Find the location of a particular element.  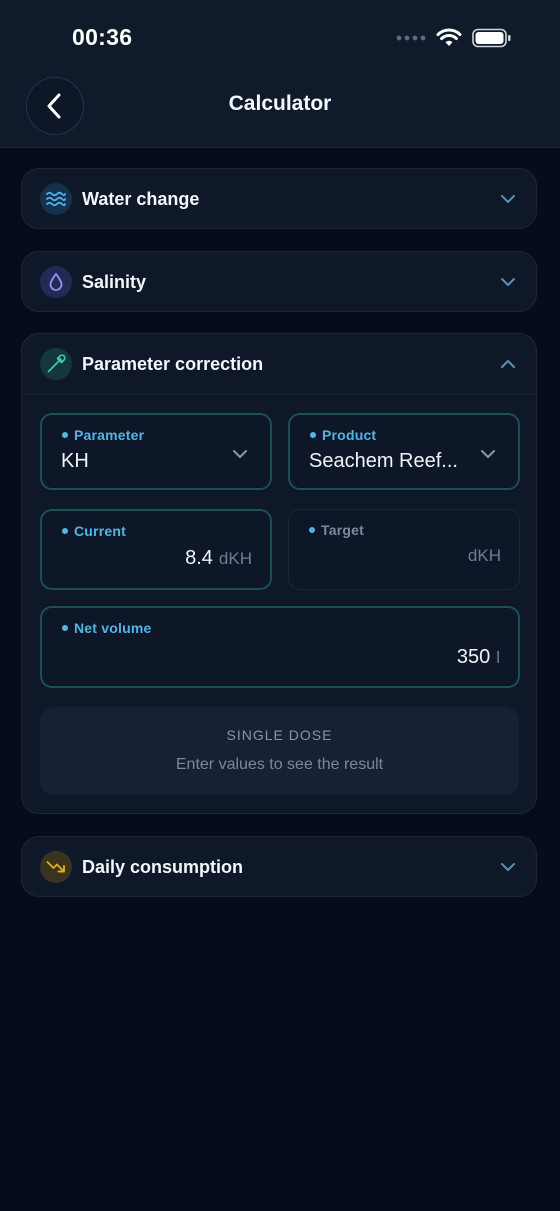

status-icons is located at coordinates (454, 38).